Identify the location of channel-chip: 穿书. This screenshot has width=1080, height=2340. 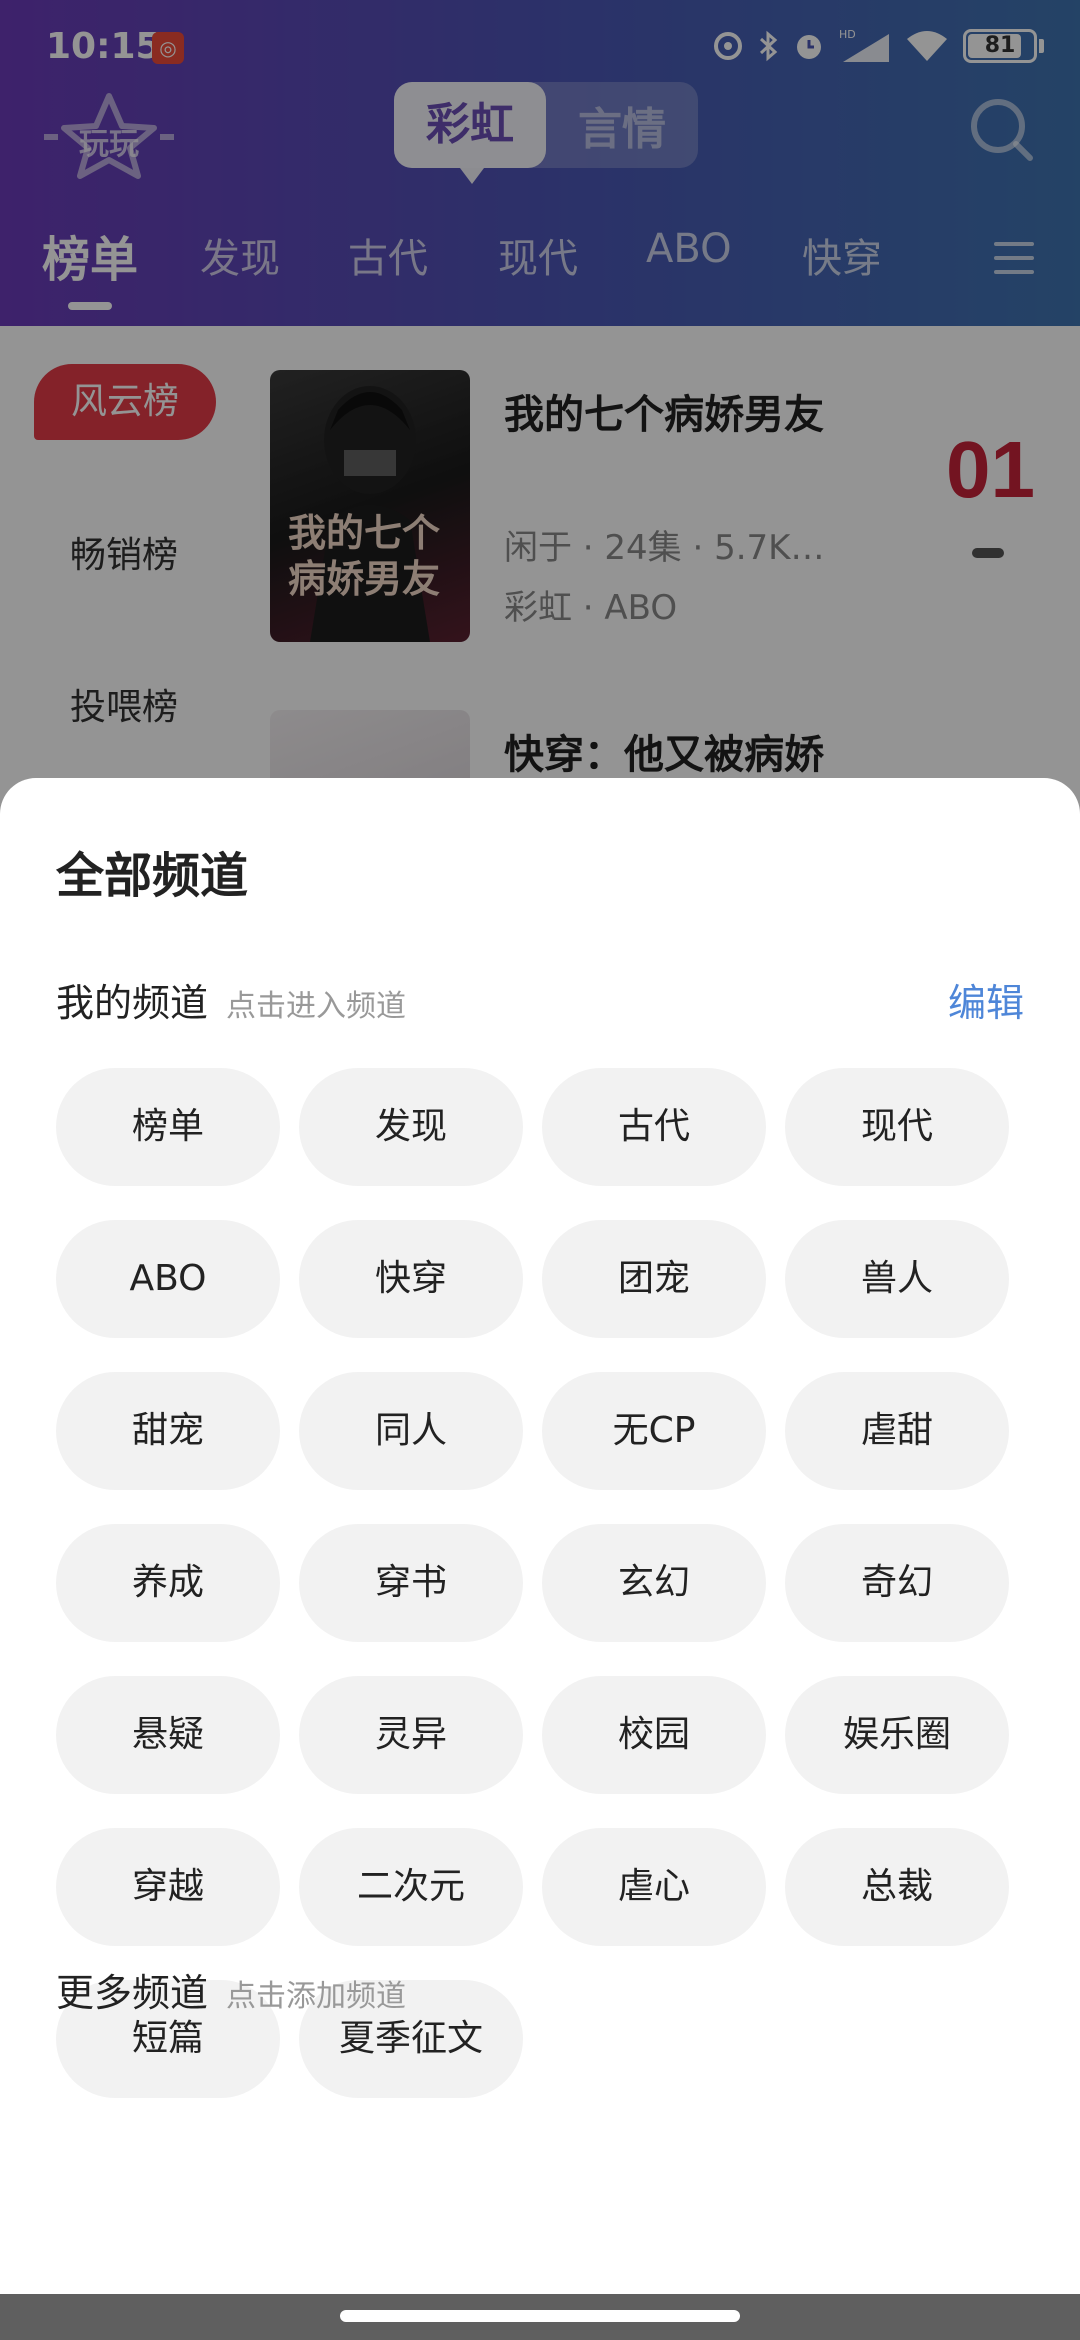
(411, 1583).